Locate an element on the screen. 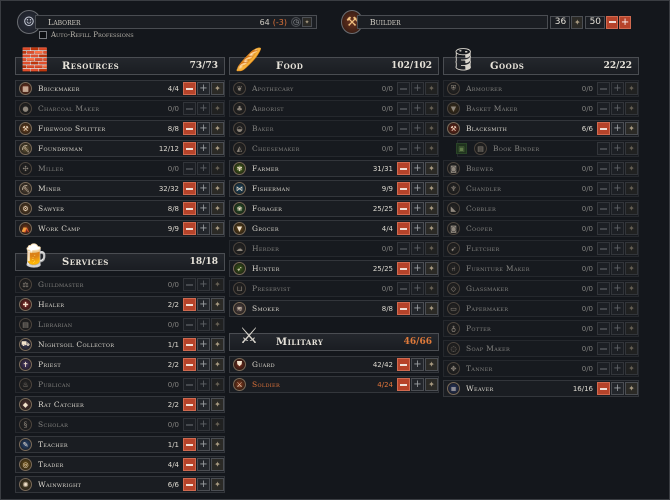 Image resolution: width=670 pixels, height=500 pixels. priority-icon: ✦ is located at coordinates (307, 22).